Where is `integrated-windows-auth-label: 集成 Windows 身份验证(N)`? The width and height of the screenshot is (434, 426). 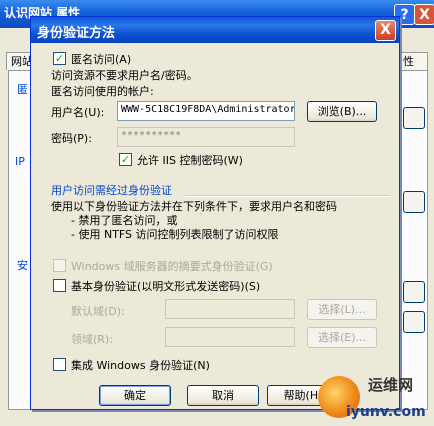
integrated-windows-auth-label: 集成 Windows 身份验证(N) is located at coordinates (140, 365).